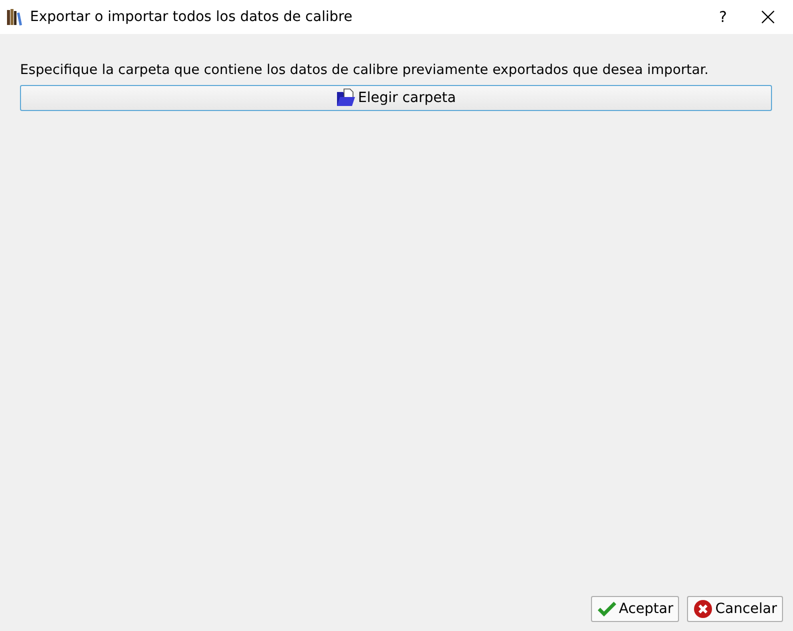  I want to click on accept-button: Aceptar, so click(635, 609).